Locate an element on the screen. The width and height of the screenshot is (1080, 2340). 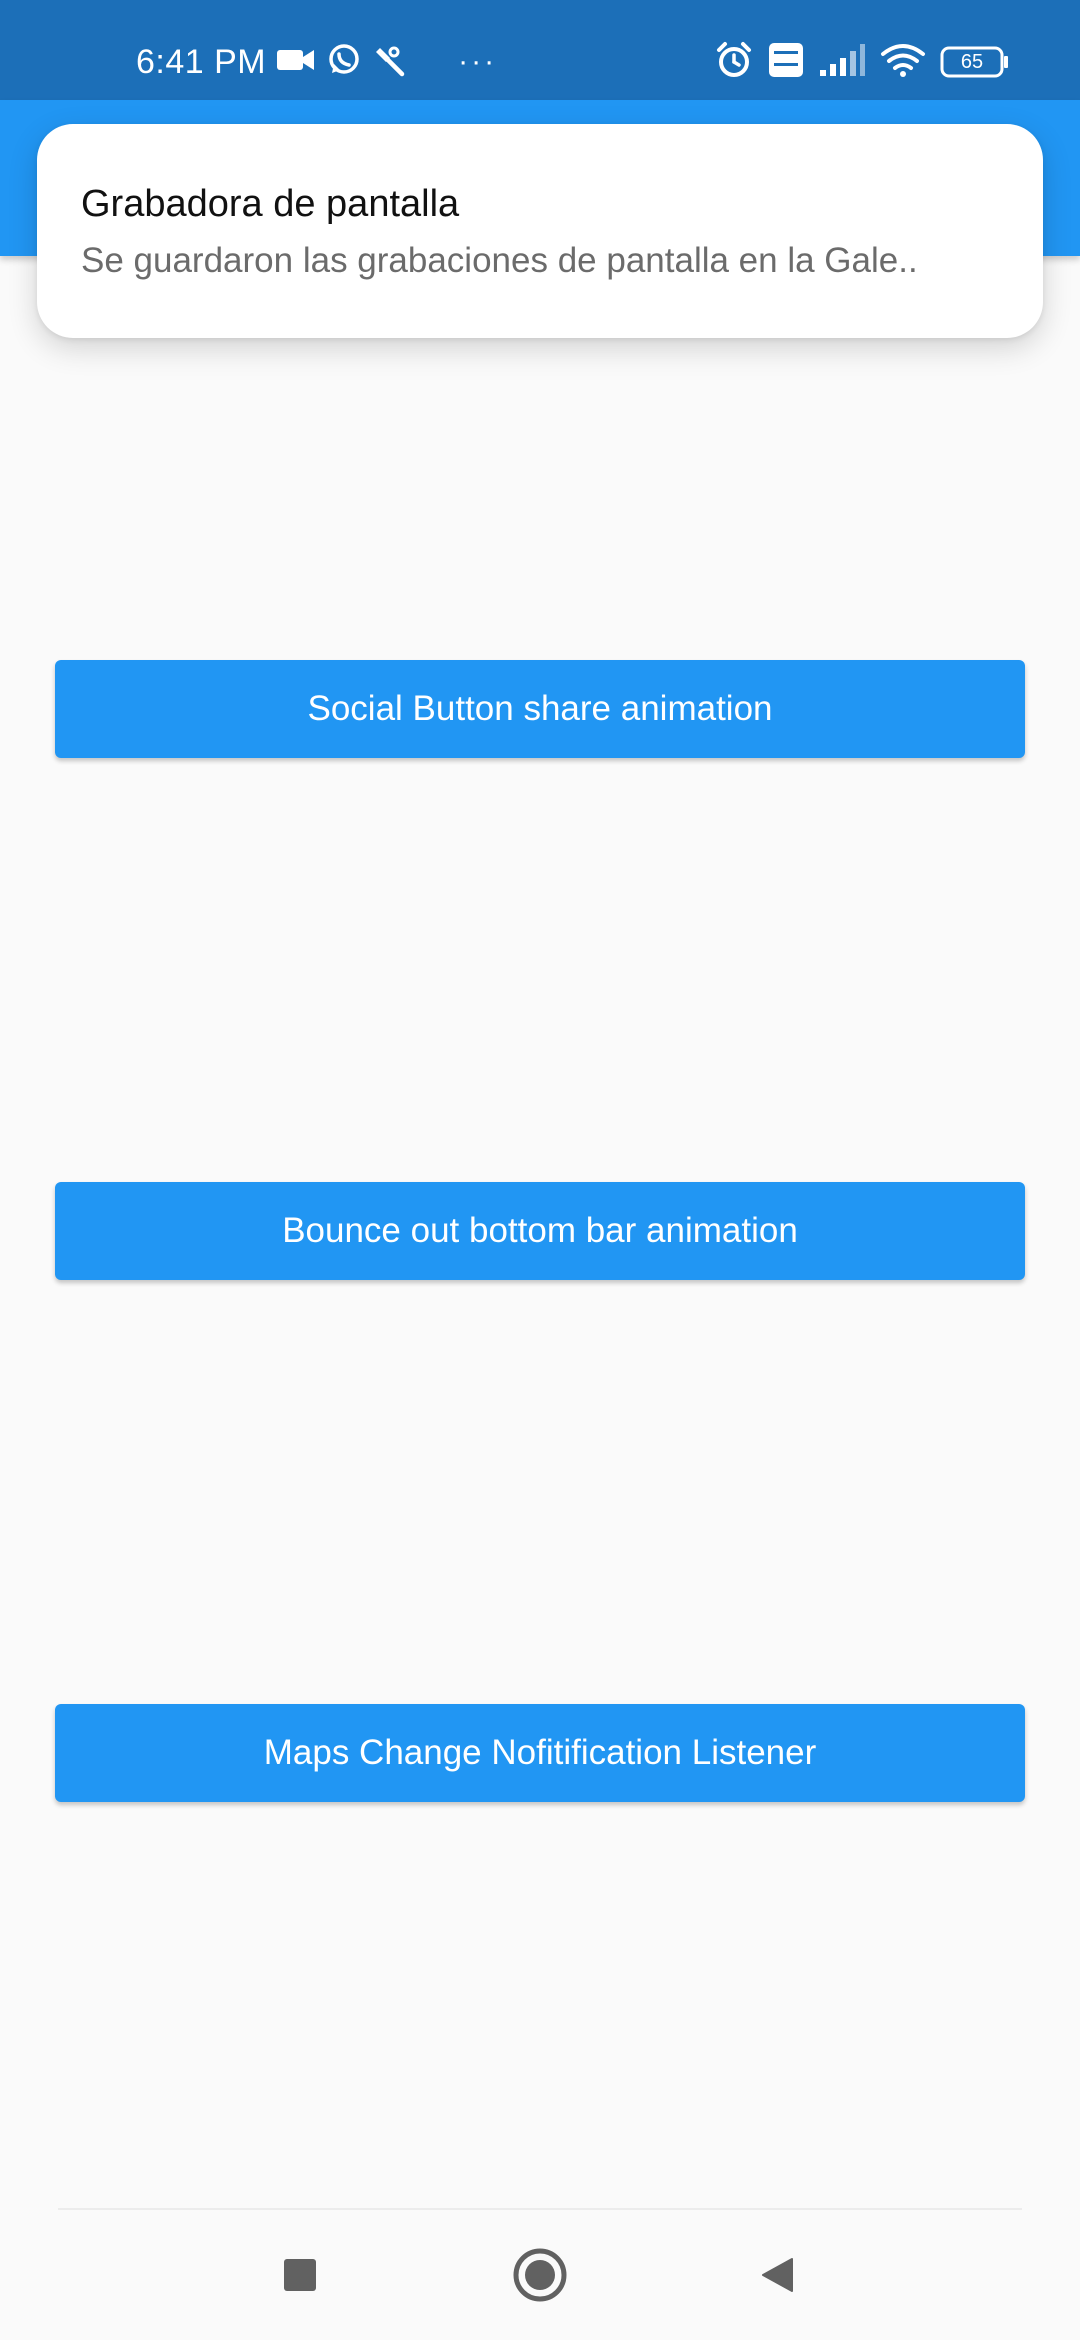
recents-square-icon is located at coordinates (300, 2275).